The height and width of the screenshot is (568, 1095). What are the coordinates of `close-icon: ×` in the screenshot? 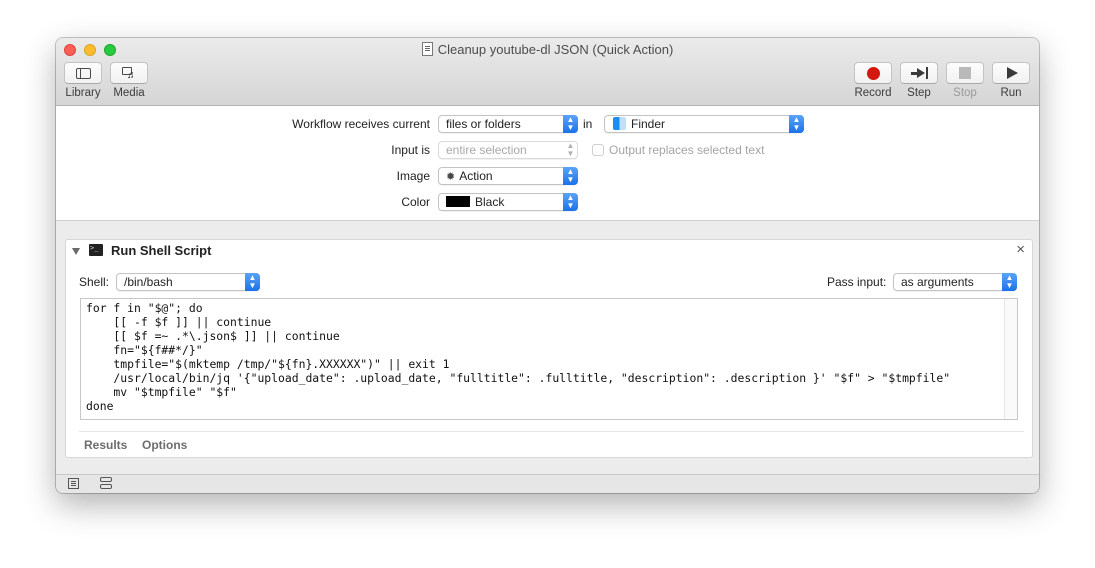 It's located at (1020, 250).